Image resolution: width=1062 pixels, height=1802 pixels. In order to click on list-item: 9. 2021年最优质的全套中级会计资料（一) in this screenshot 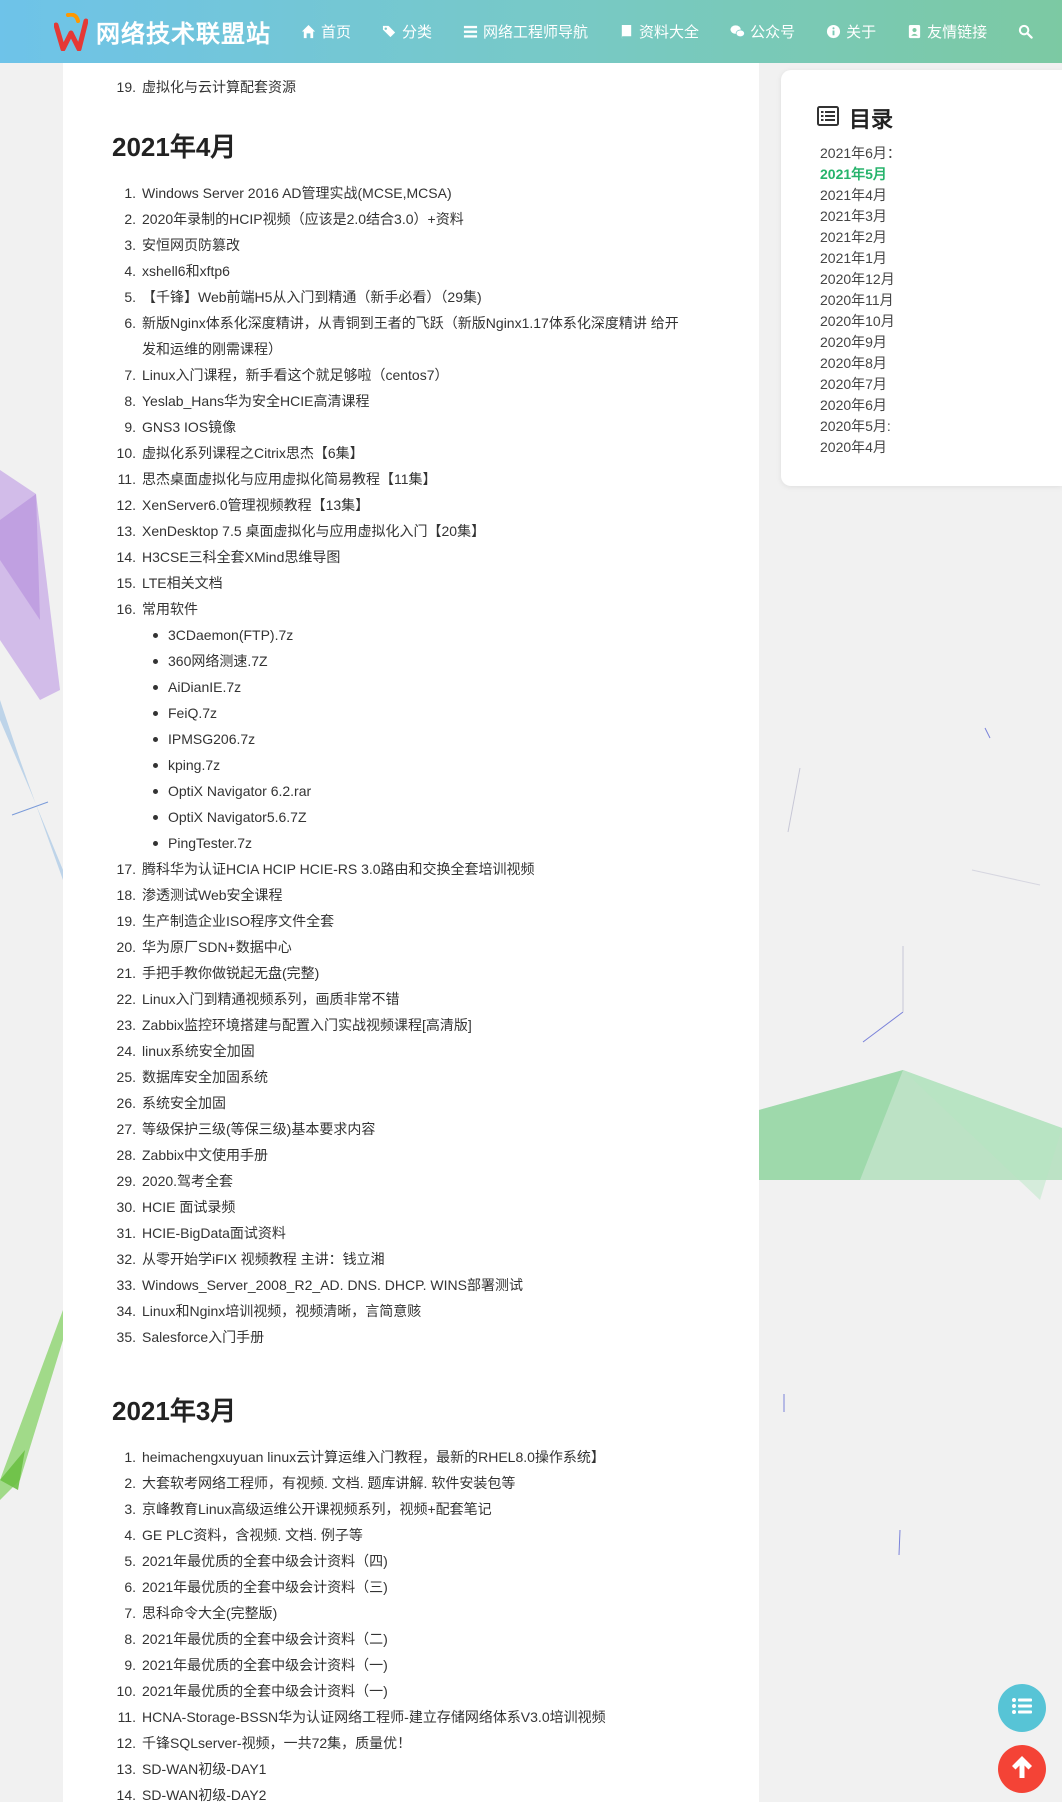, I will do `click(402, 1665)`.